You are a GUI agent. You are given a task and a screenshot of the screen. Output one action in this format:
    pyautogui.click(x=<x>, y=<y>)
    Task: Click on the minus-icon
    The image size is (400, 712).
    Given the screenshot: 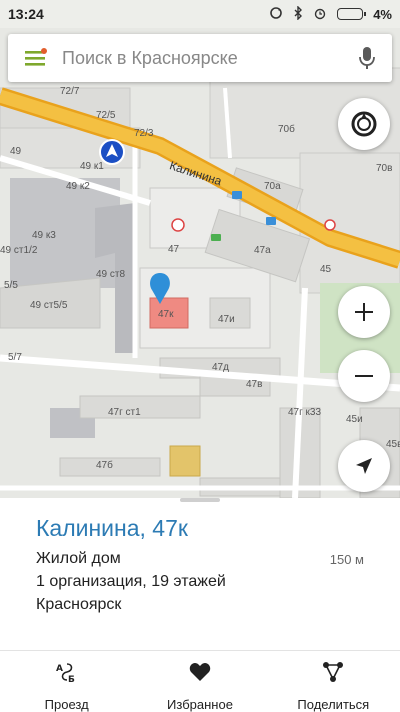 What is the action you would take?
    pyautogui.click(x=364, y=376)
    